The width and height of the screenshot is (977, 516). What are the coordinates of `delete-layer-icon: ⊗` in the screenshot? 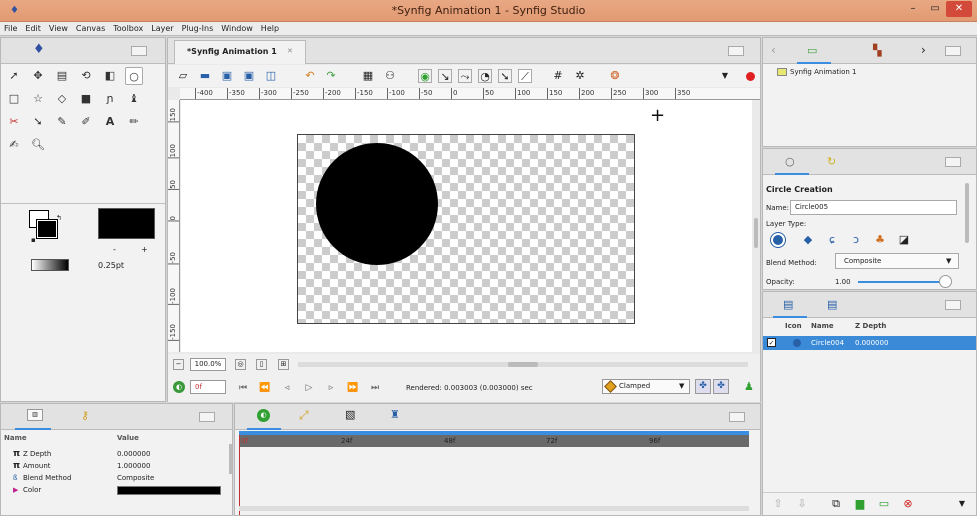 It's located at (908, 504).